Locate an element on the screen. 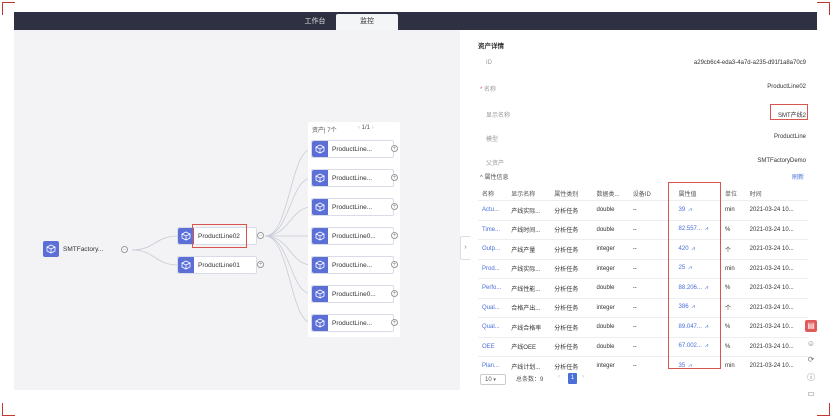  table-cell: 分析任务 is located at coordinates (571, 268).